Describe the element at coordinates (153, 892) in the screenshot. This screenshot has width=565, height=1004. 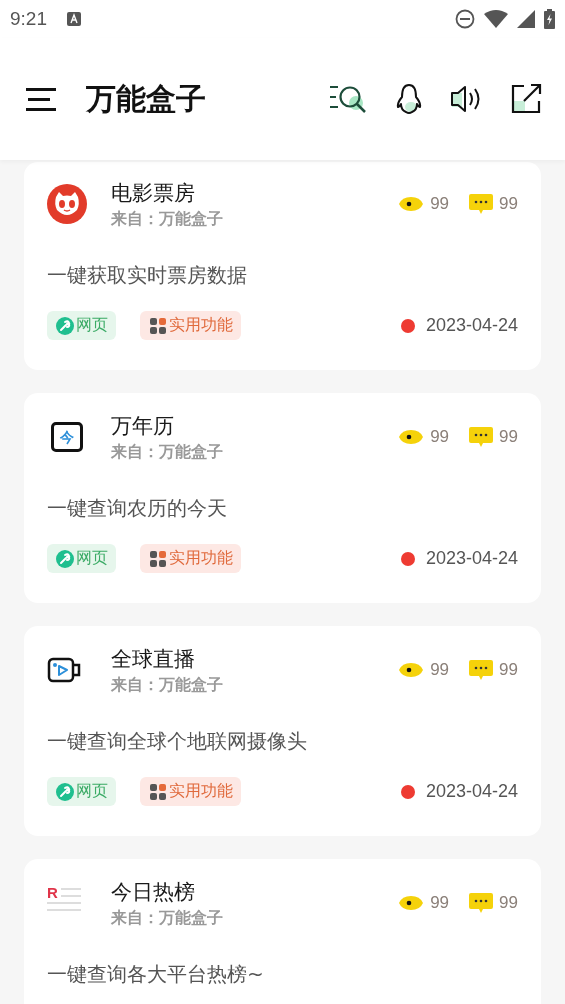
I see `item-title: 今日热榜` at that location.